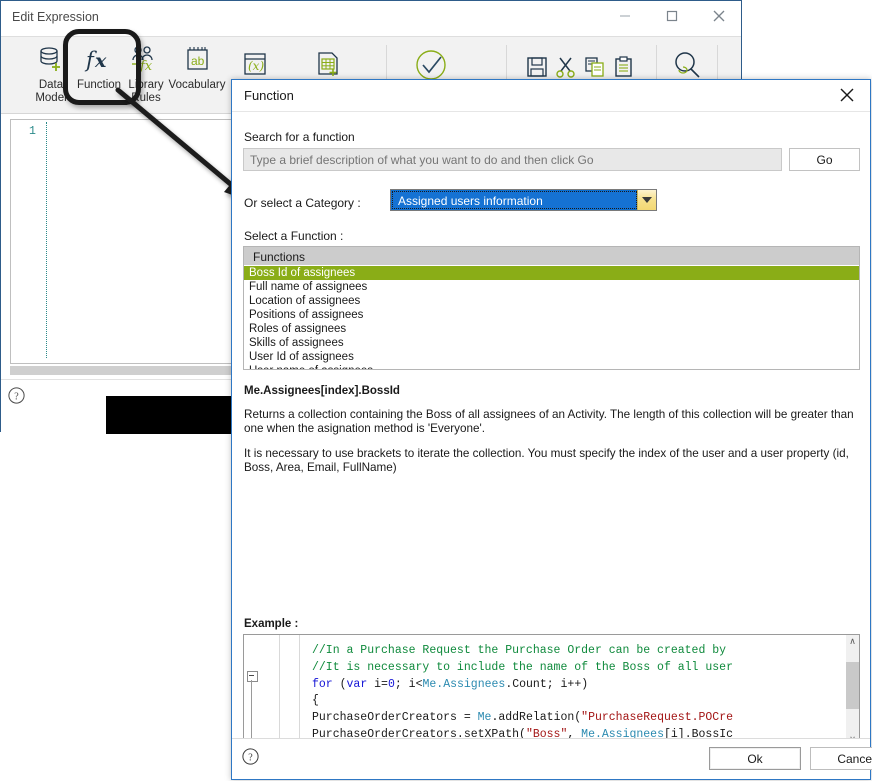 Image resolution: width=872 pixels, height=781 pixels. What do you see at coordinates (484, 718) in the screenshot?
I see `code-token: Me` at bounding box center [484, 718].